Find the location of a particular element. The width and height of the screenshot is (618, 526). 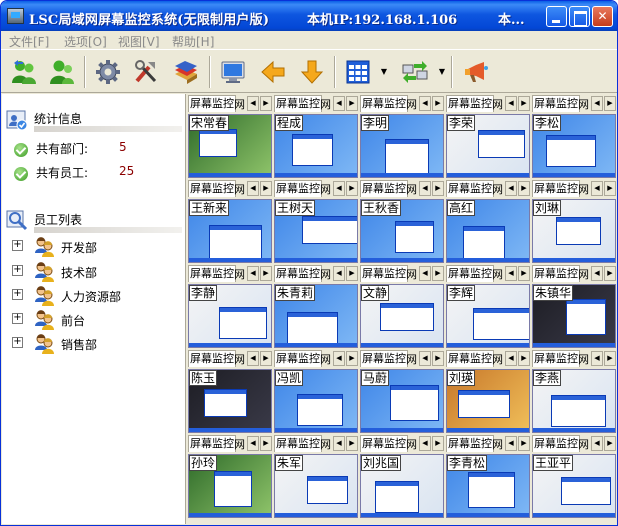

screen-thumbnail: 王树天 is located at coordinates (316, 231).